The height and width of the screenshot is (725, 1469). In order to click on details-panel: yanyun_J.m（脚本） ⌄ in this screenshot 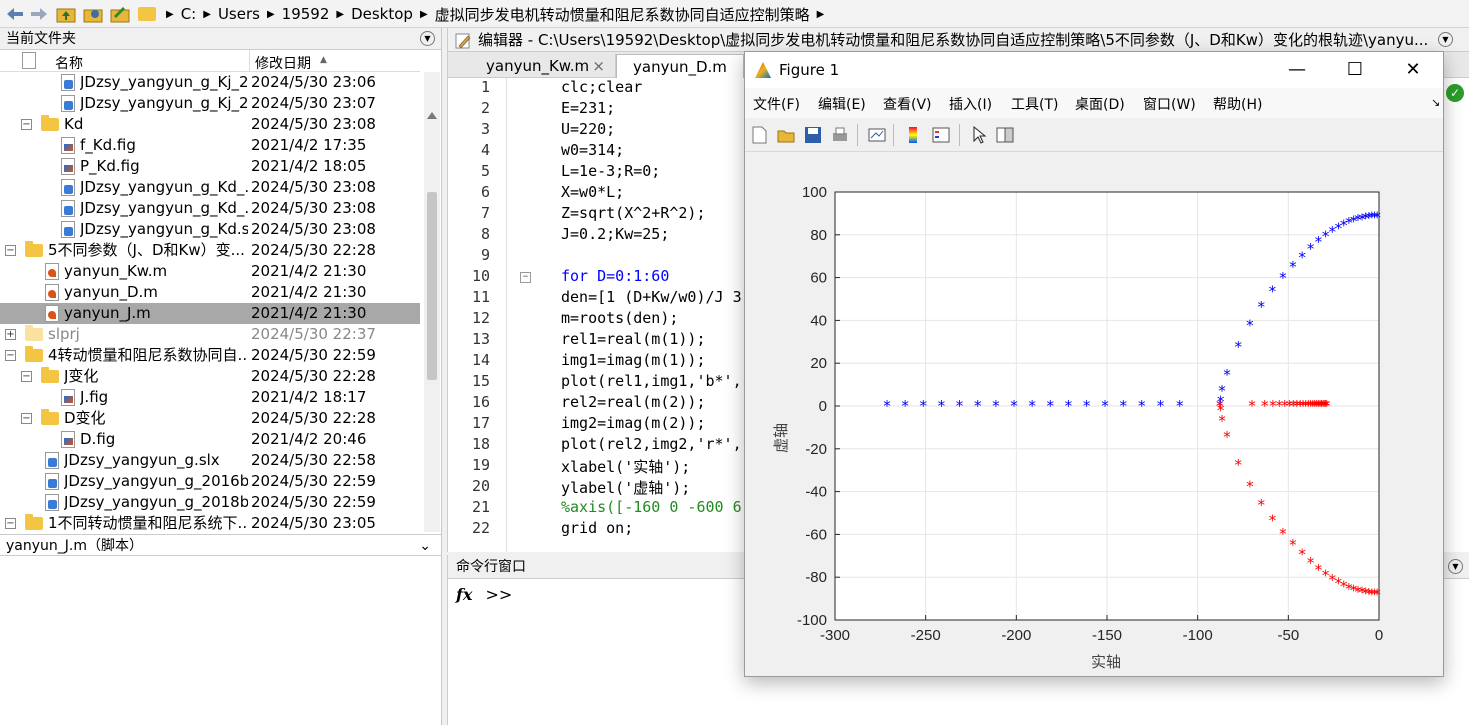, I will do `click(220, 545)`.